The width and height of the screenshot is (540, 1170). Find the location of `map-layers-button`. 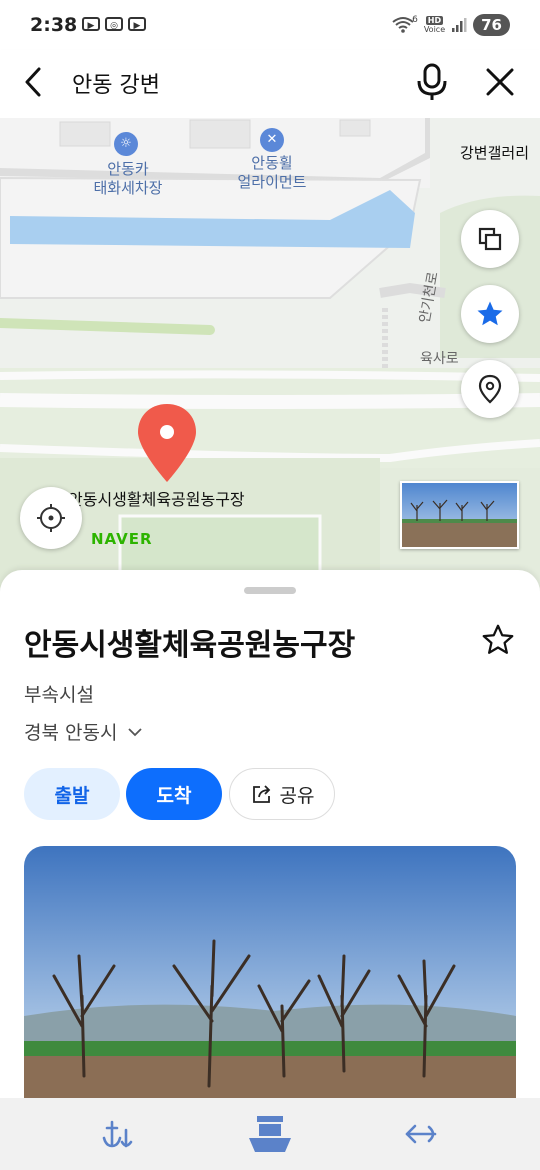

map-layers-button is located at coordinates (490, 239).